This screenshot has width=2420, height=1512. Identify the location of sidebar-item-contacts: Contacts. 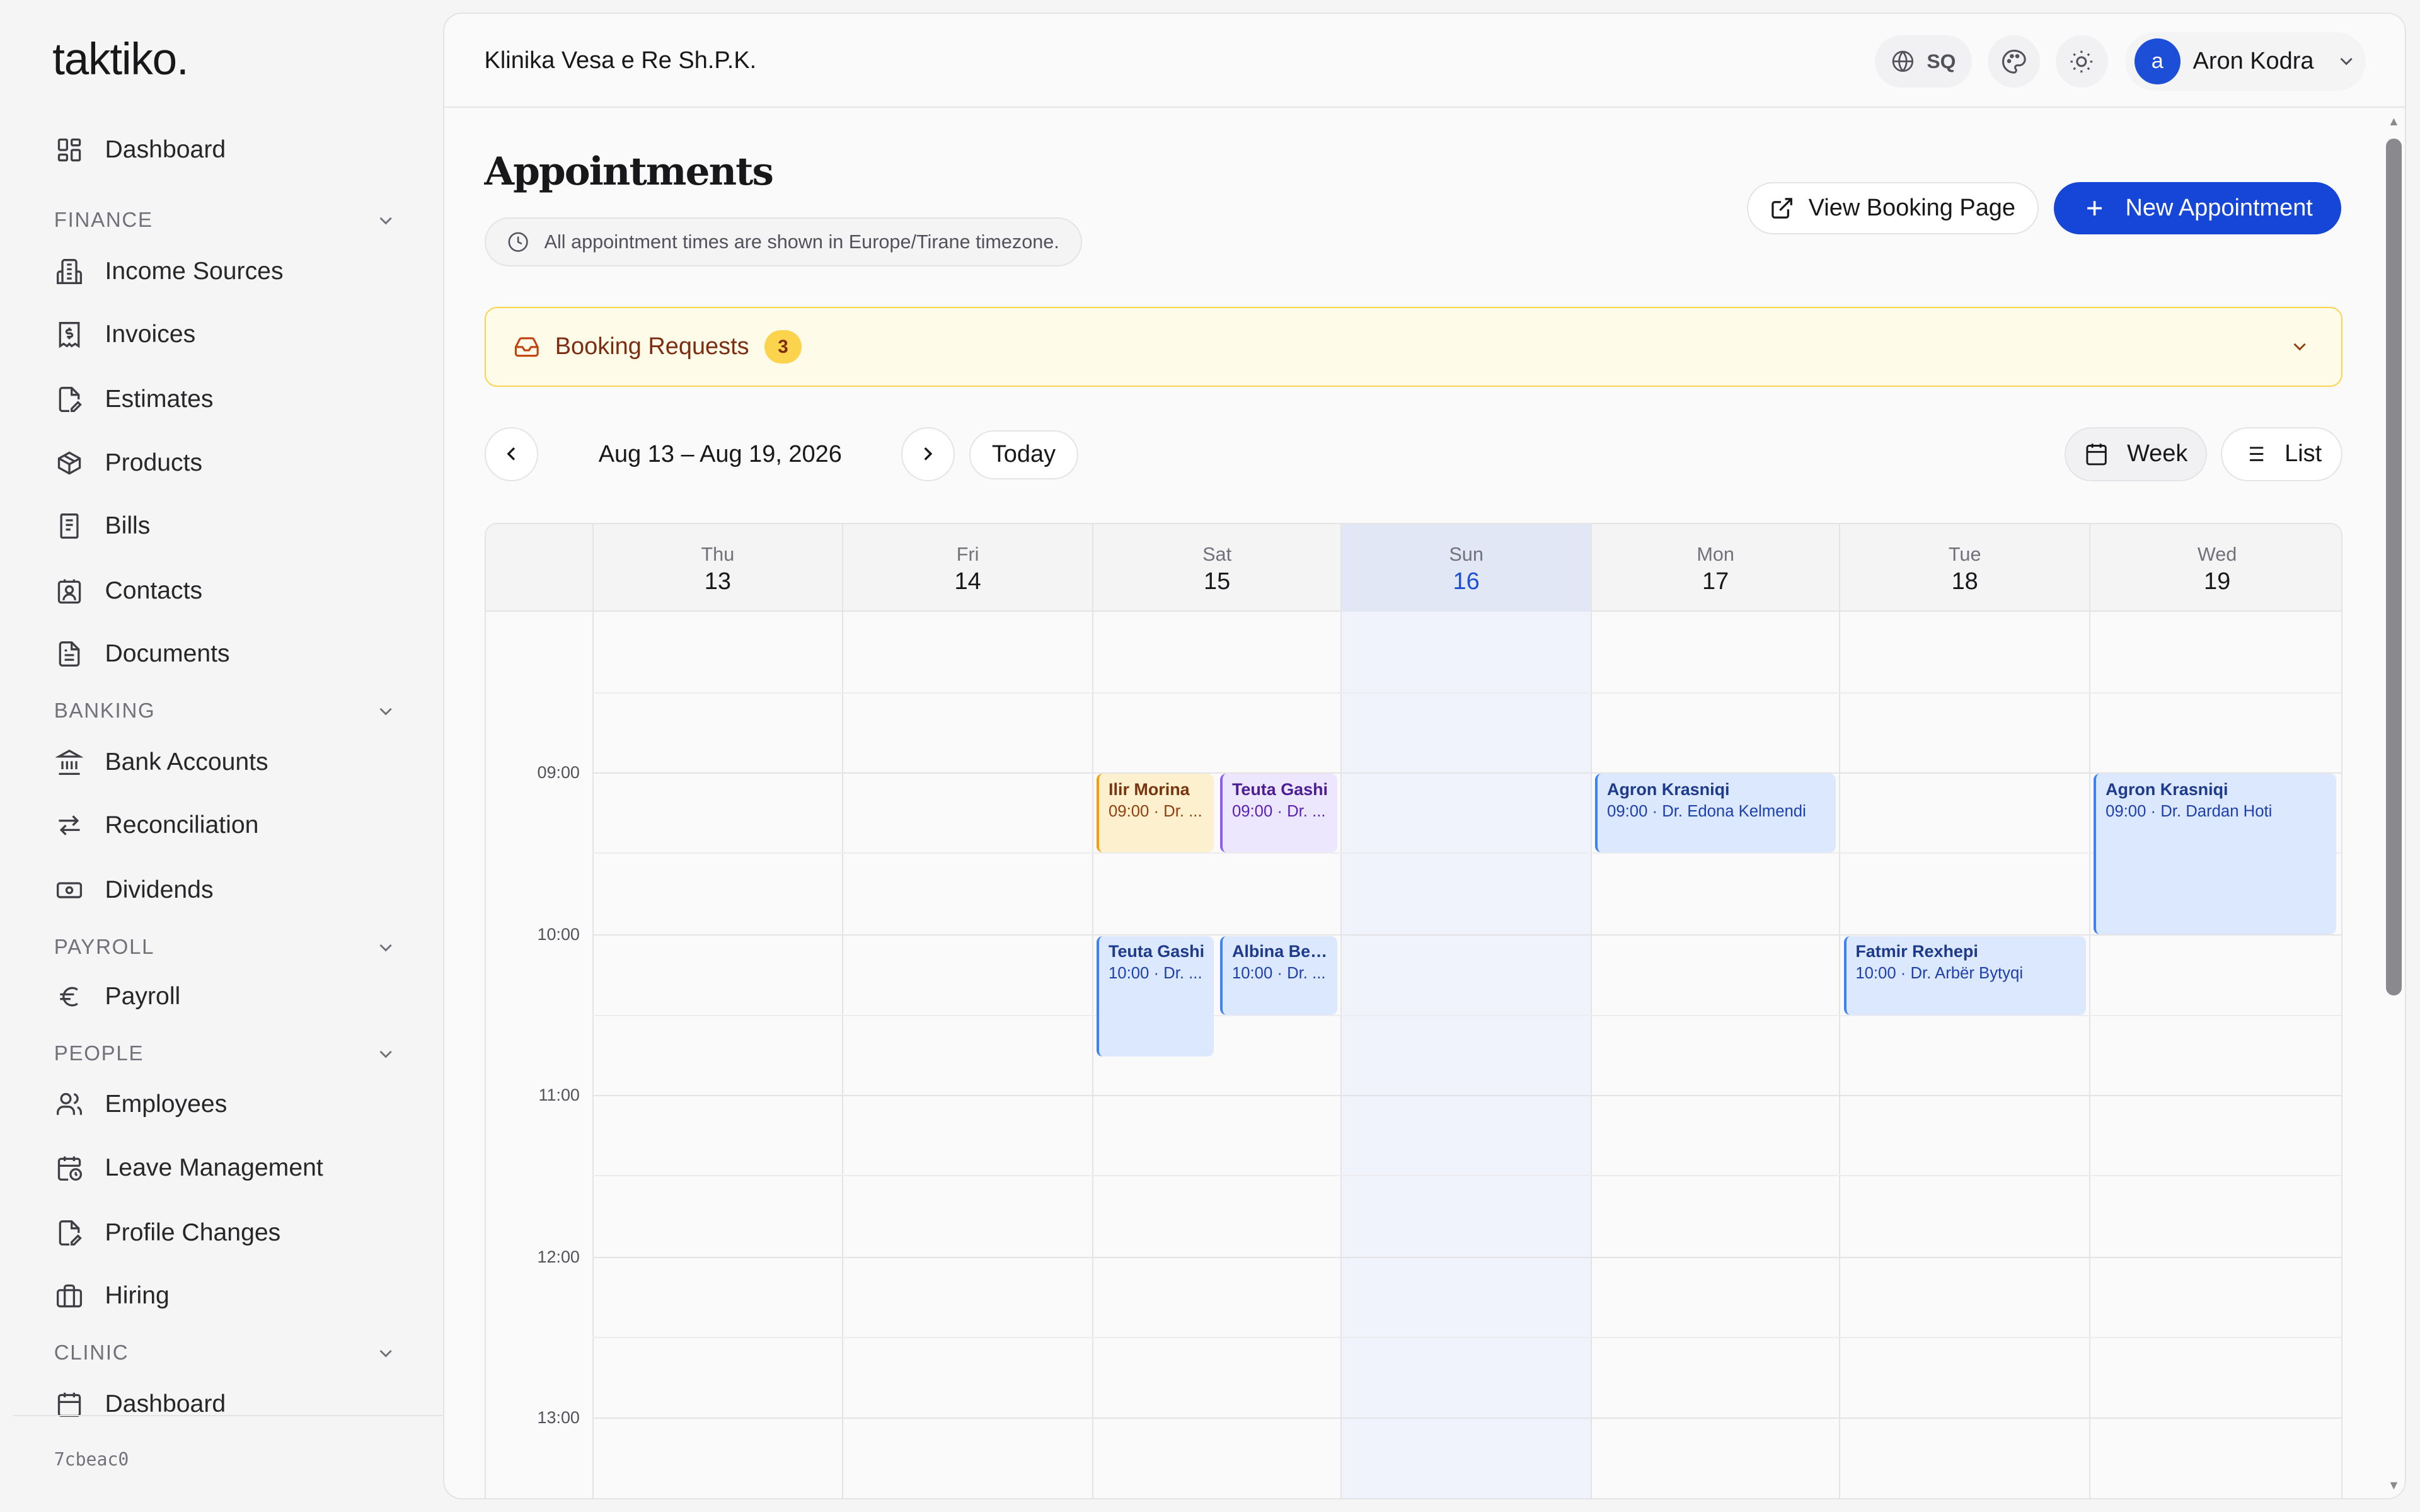
(232, 591).